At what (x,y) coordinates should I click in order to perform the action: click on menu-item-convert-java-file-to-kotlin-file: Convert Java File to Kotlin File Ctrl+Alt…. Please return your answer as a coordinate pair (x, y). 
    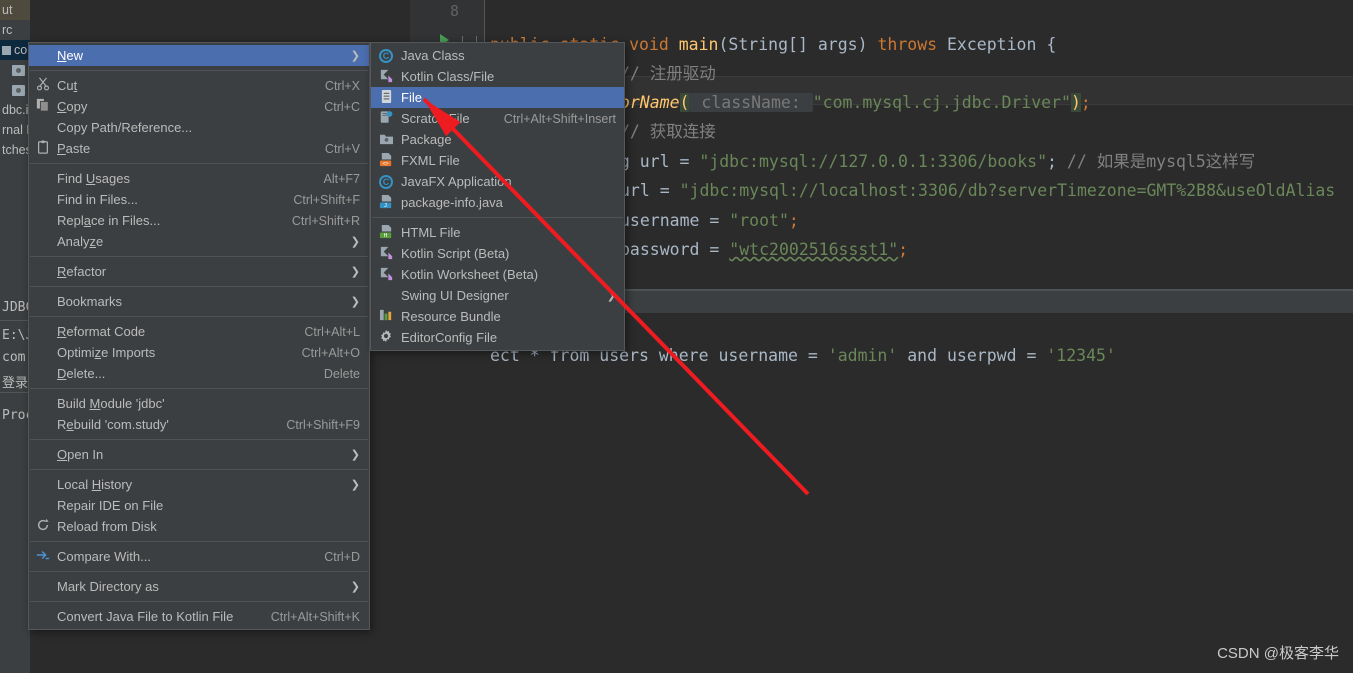
    Looking at the image, I should click on (199, 616).